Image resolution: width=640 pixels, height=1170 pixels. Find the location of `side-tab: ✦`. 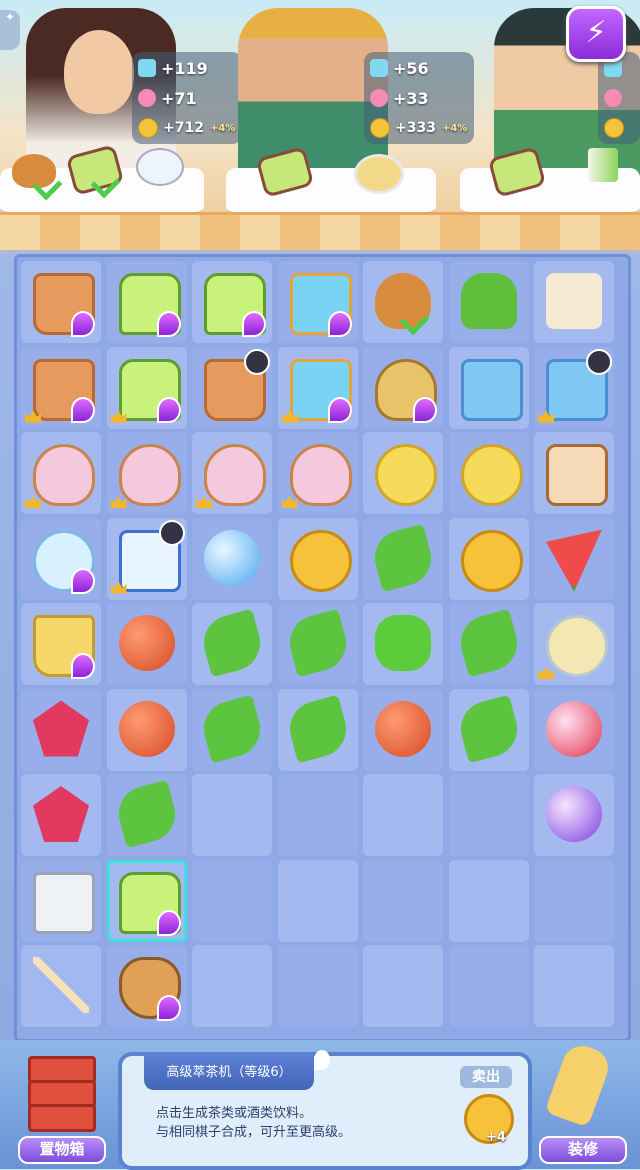

side-tab: ✦ is located at coordinates (10, 30).